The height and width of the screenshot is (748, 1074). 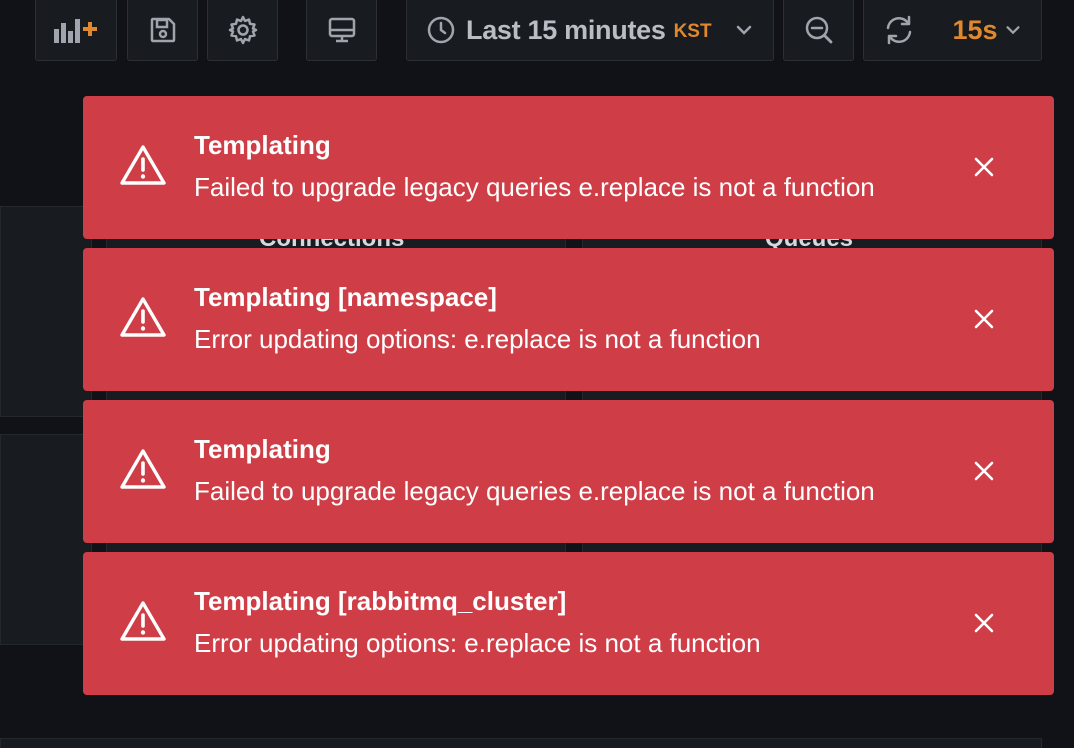 I want to click on dashboard-settings-button, so click(x=242, y=30).